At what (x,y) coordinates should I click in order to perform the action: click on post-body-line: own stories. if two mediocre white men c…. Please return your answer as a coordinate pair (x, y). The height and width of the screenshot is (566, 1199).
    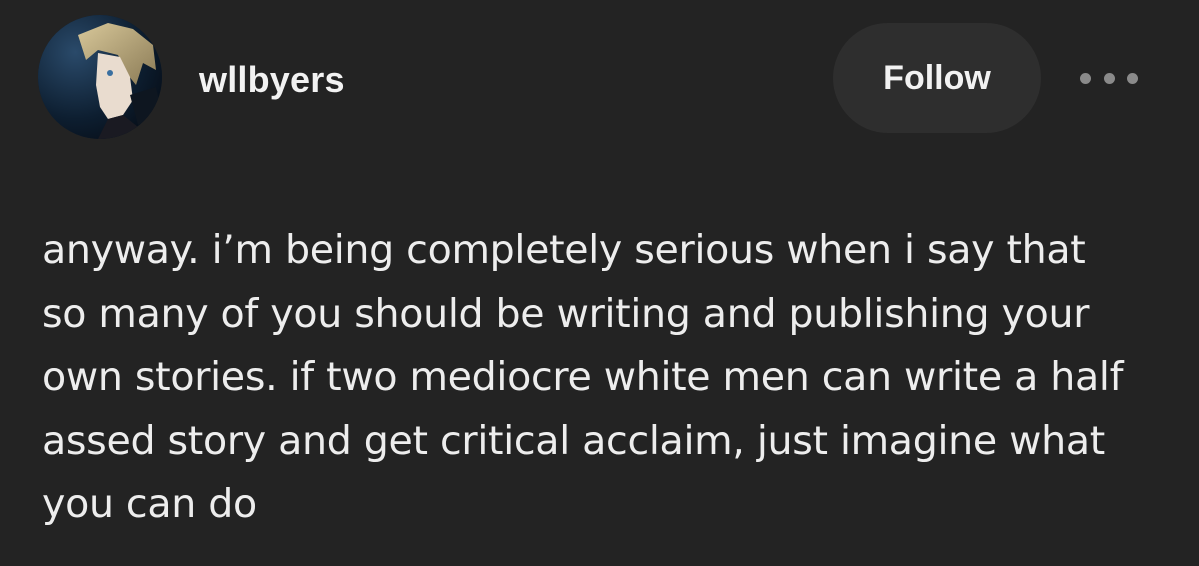
    Looking at the image, I should click on (583, 377).